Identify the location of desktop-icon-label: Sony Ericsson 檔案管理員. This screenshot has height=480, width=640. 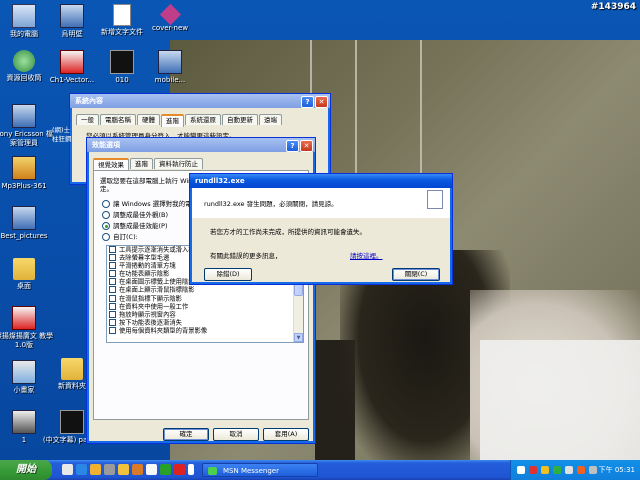
(26, 138).